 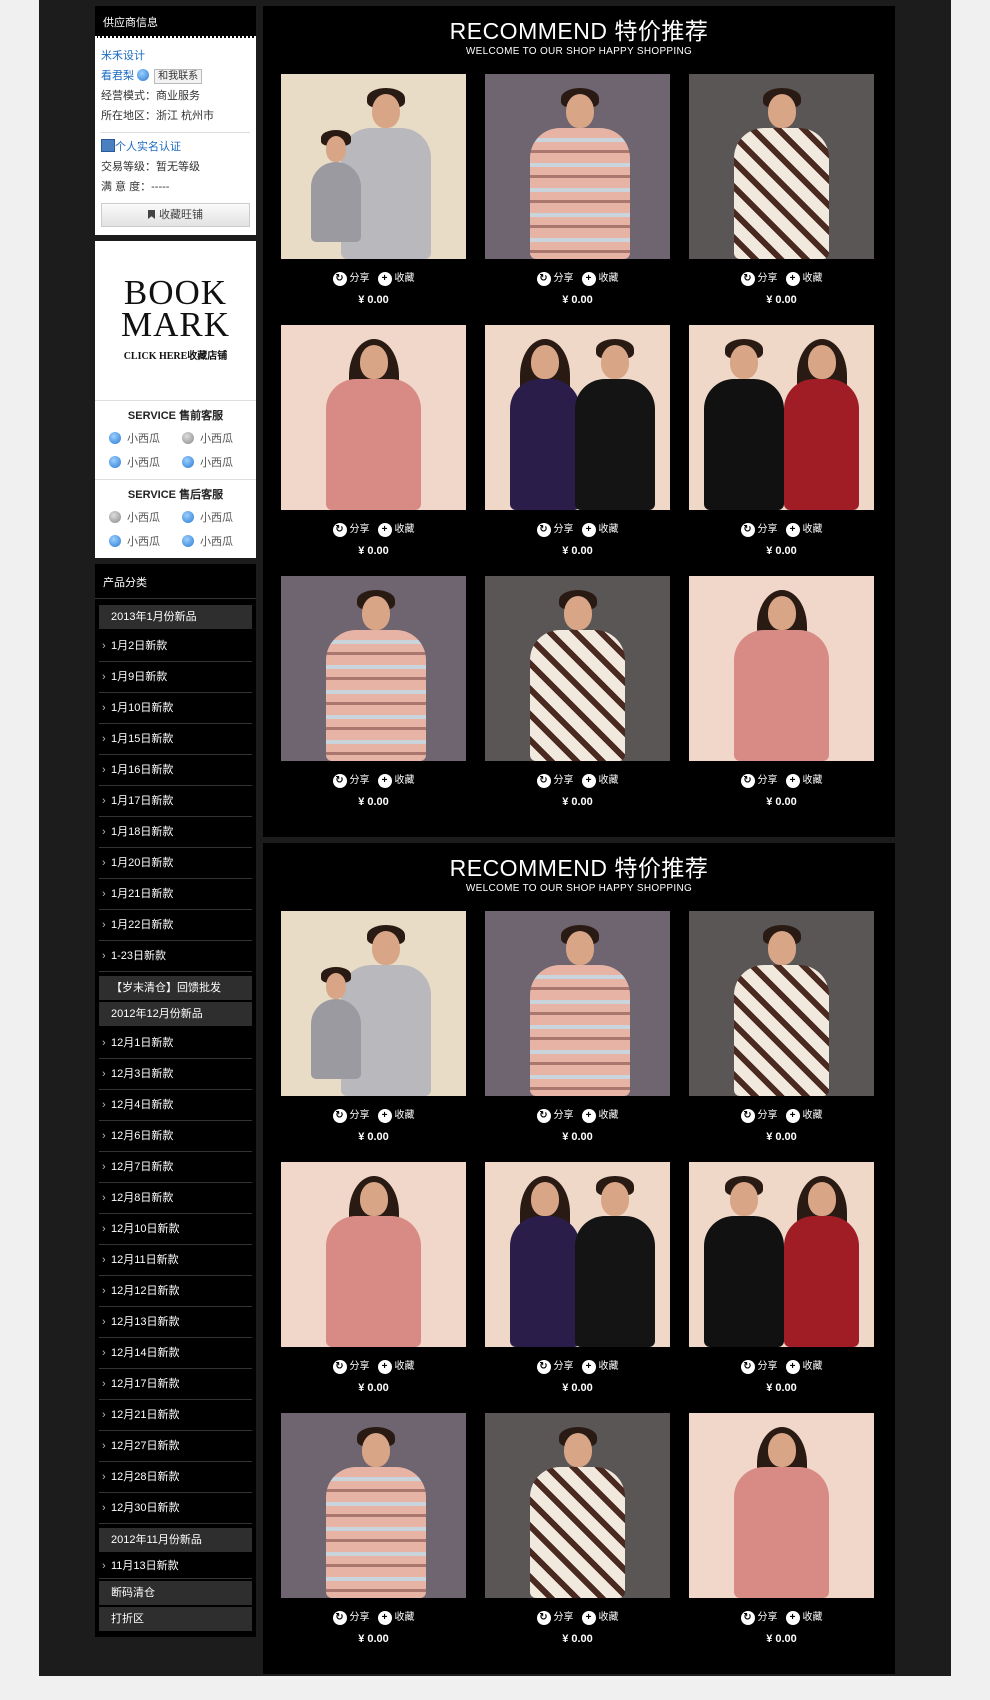 What do you see at coordinates (175, 1446) in the screenshot?
I see `category-item: 12月27日新款` at bounding box center [175, 1446].